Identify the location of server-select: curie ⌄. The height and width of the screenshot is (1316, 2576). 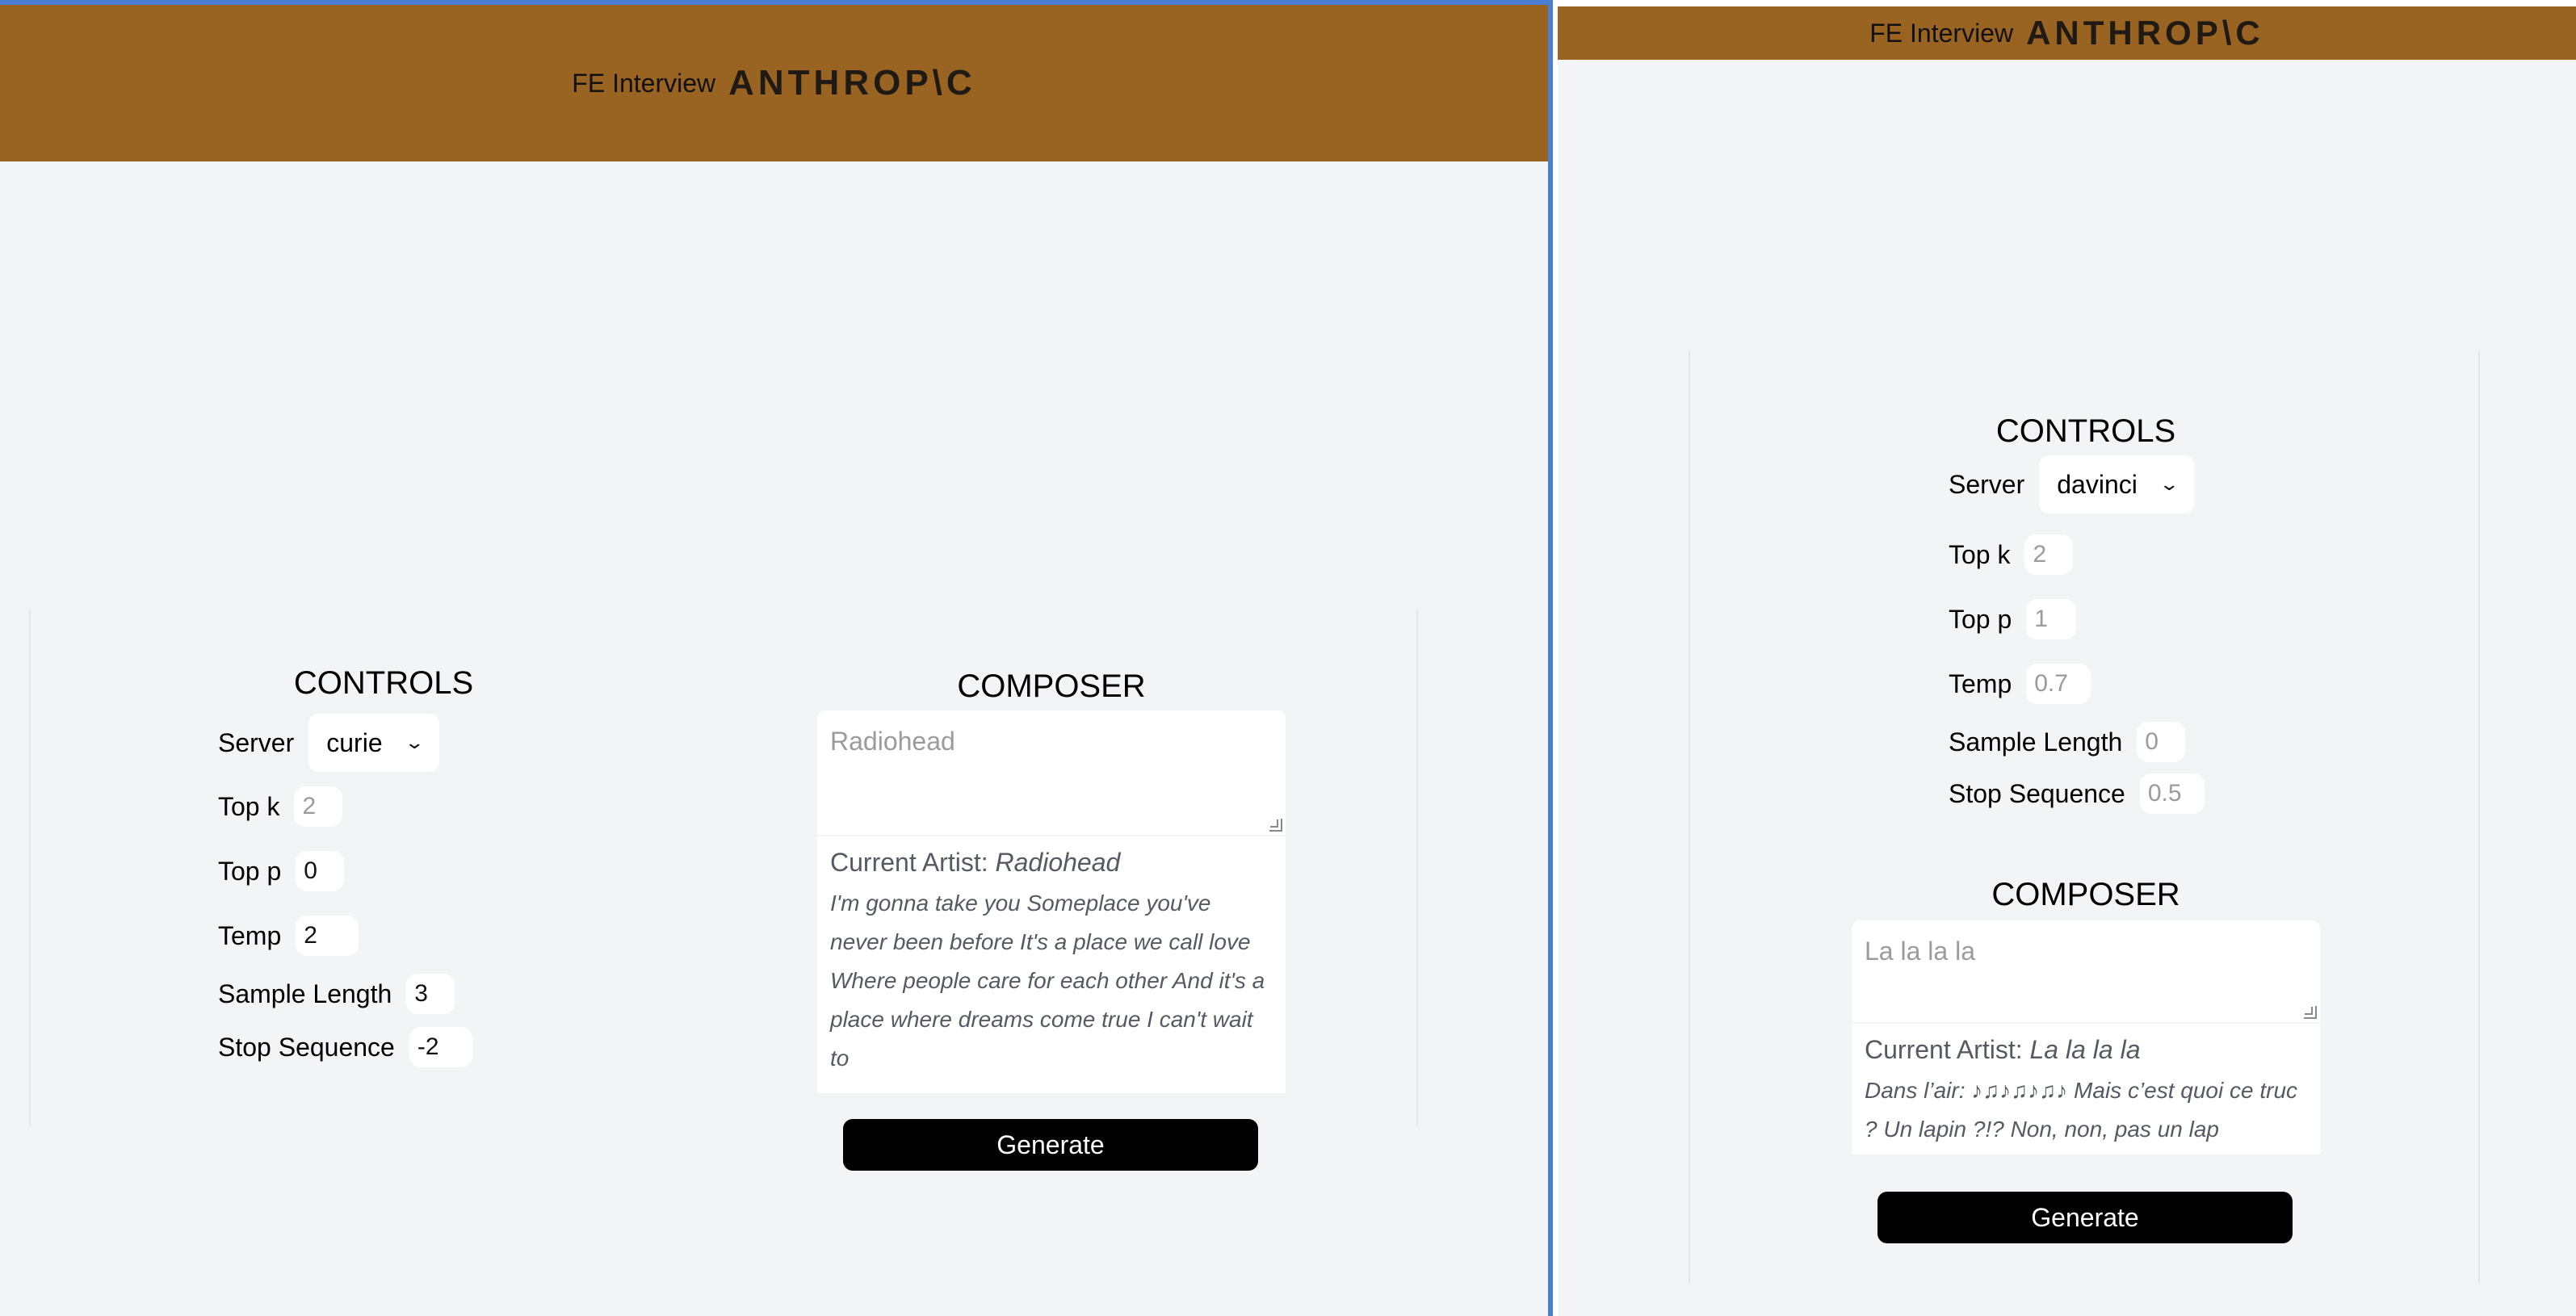
(374, 743).